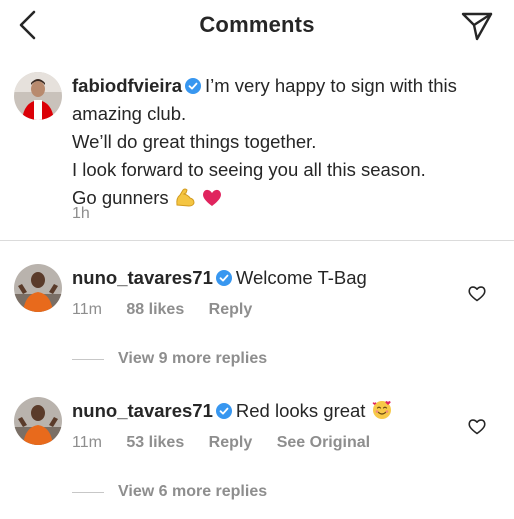 The height and width of the screenshot is (519, 514). Describe the element at coordinates (477, 26) in the screenshot. I see `paper-plane-icon` at that location.